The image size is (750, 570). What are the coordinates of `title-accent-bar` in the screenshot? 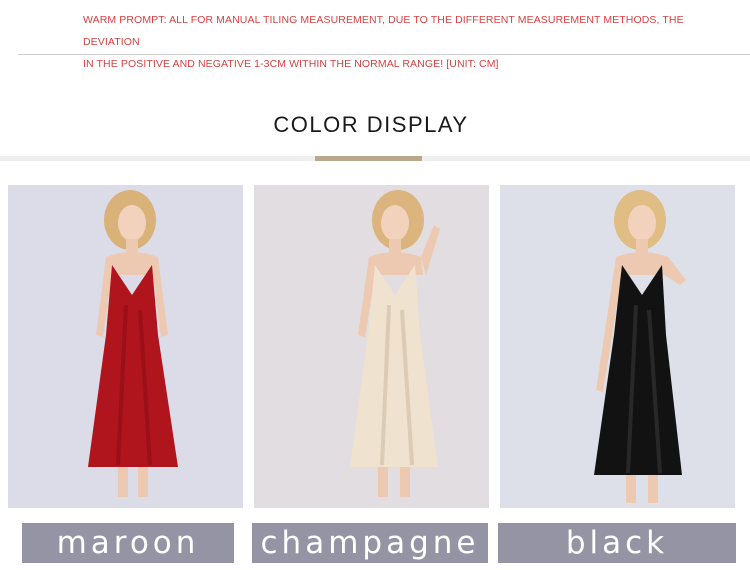 It's located at (368, 158).